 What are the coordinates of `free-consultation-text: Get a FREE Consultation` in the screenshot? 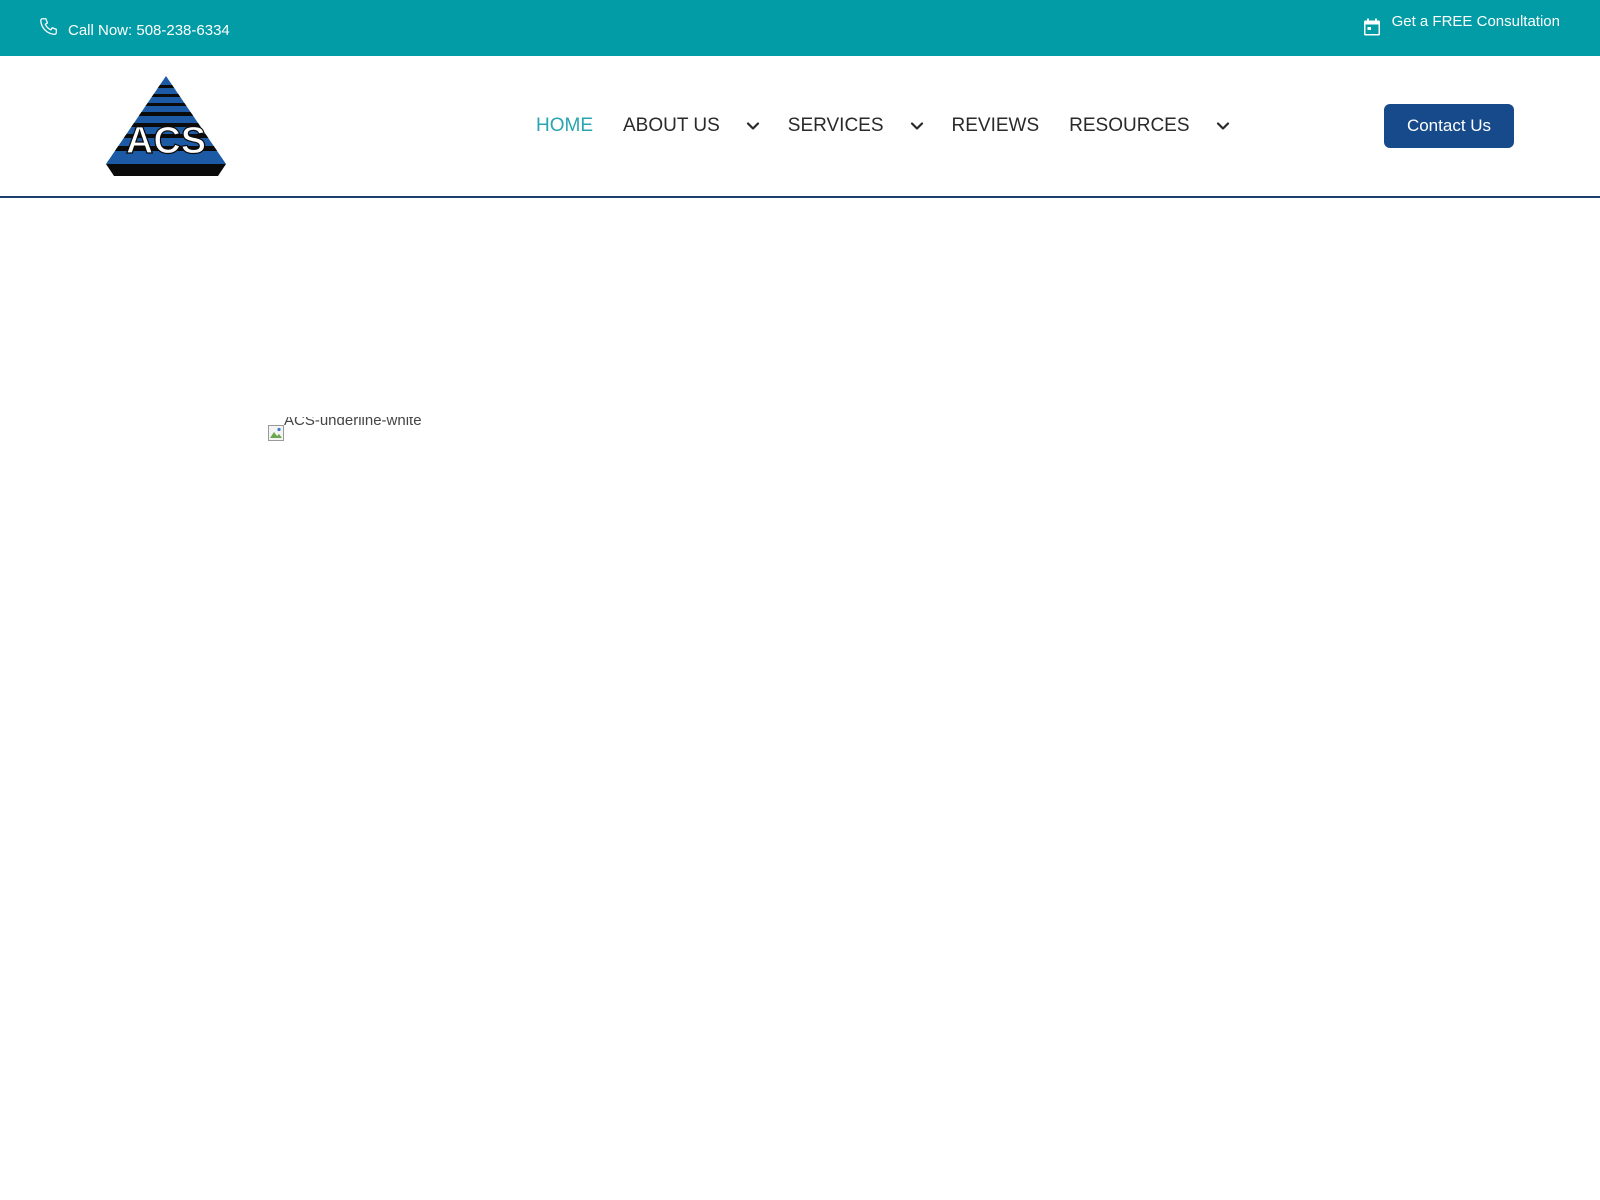 It's located at (1475, 21).